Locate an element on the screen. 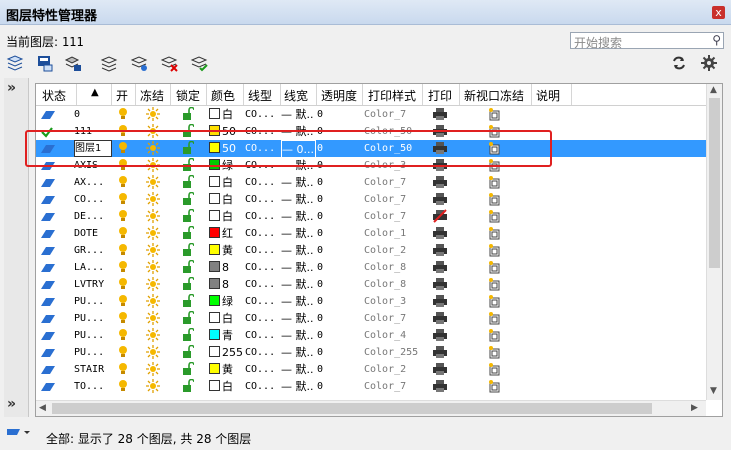  layer-status-icon is located at coordinates (48, 388).